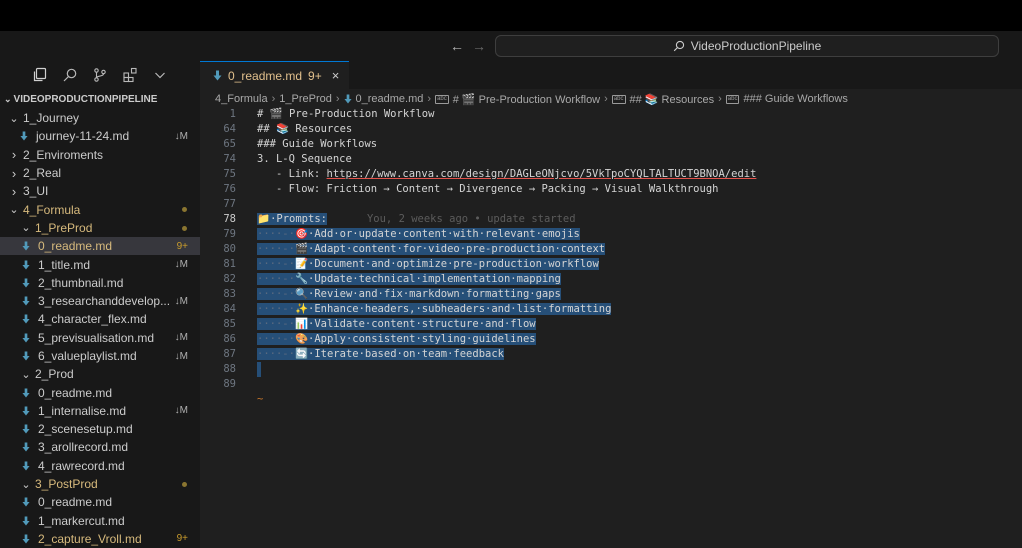 Image resolution: width=1022 pixels, height=548 pixels. Describe the element at coordinates (795, 99) in the screenshot. I see `breadcrumb-item: ### Guide Workflows` at that location.